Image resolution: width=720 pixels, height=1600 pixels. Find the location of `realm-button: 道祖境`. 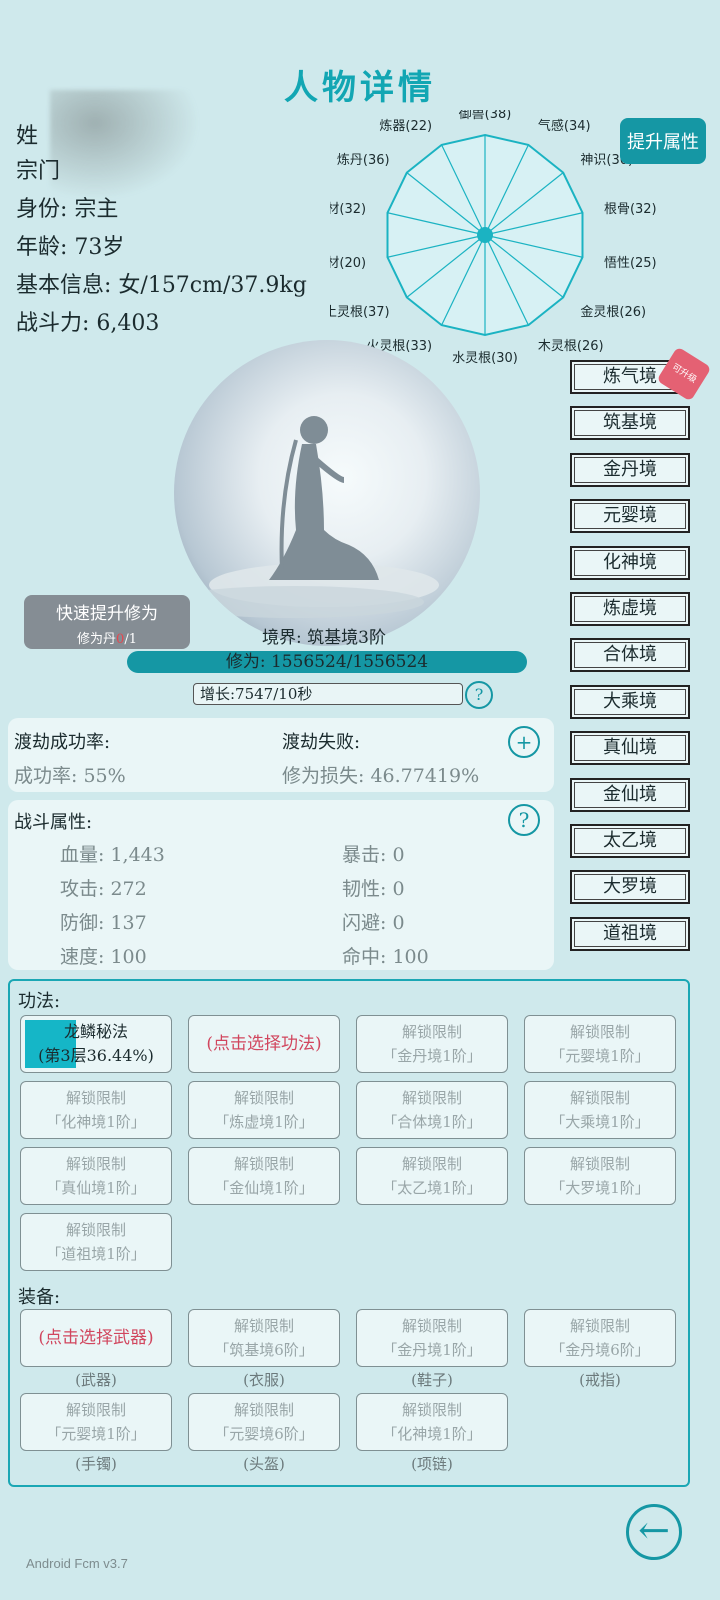

realm-button: 道祖境 is located at coordinates (630, 933).